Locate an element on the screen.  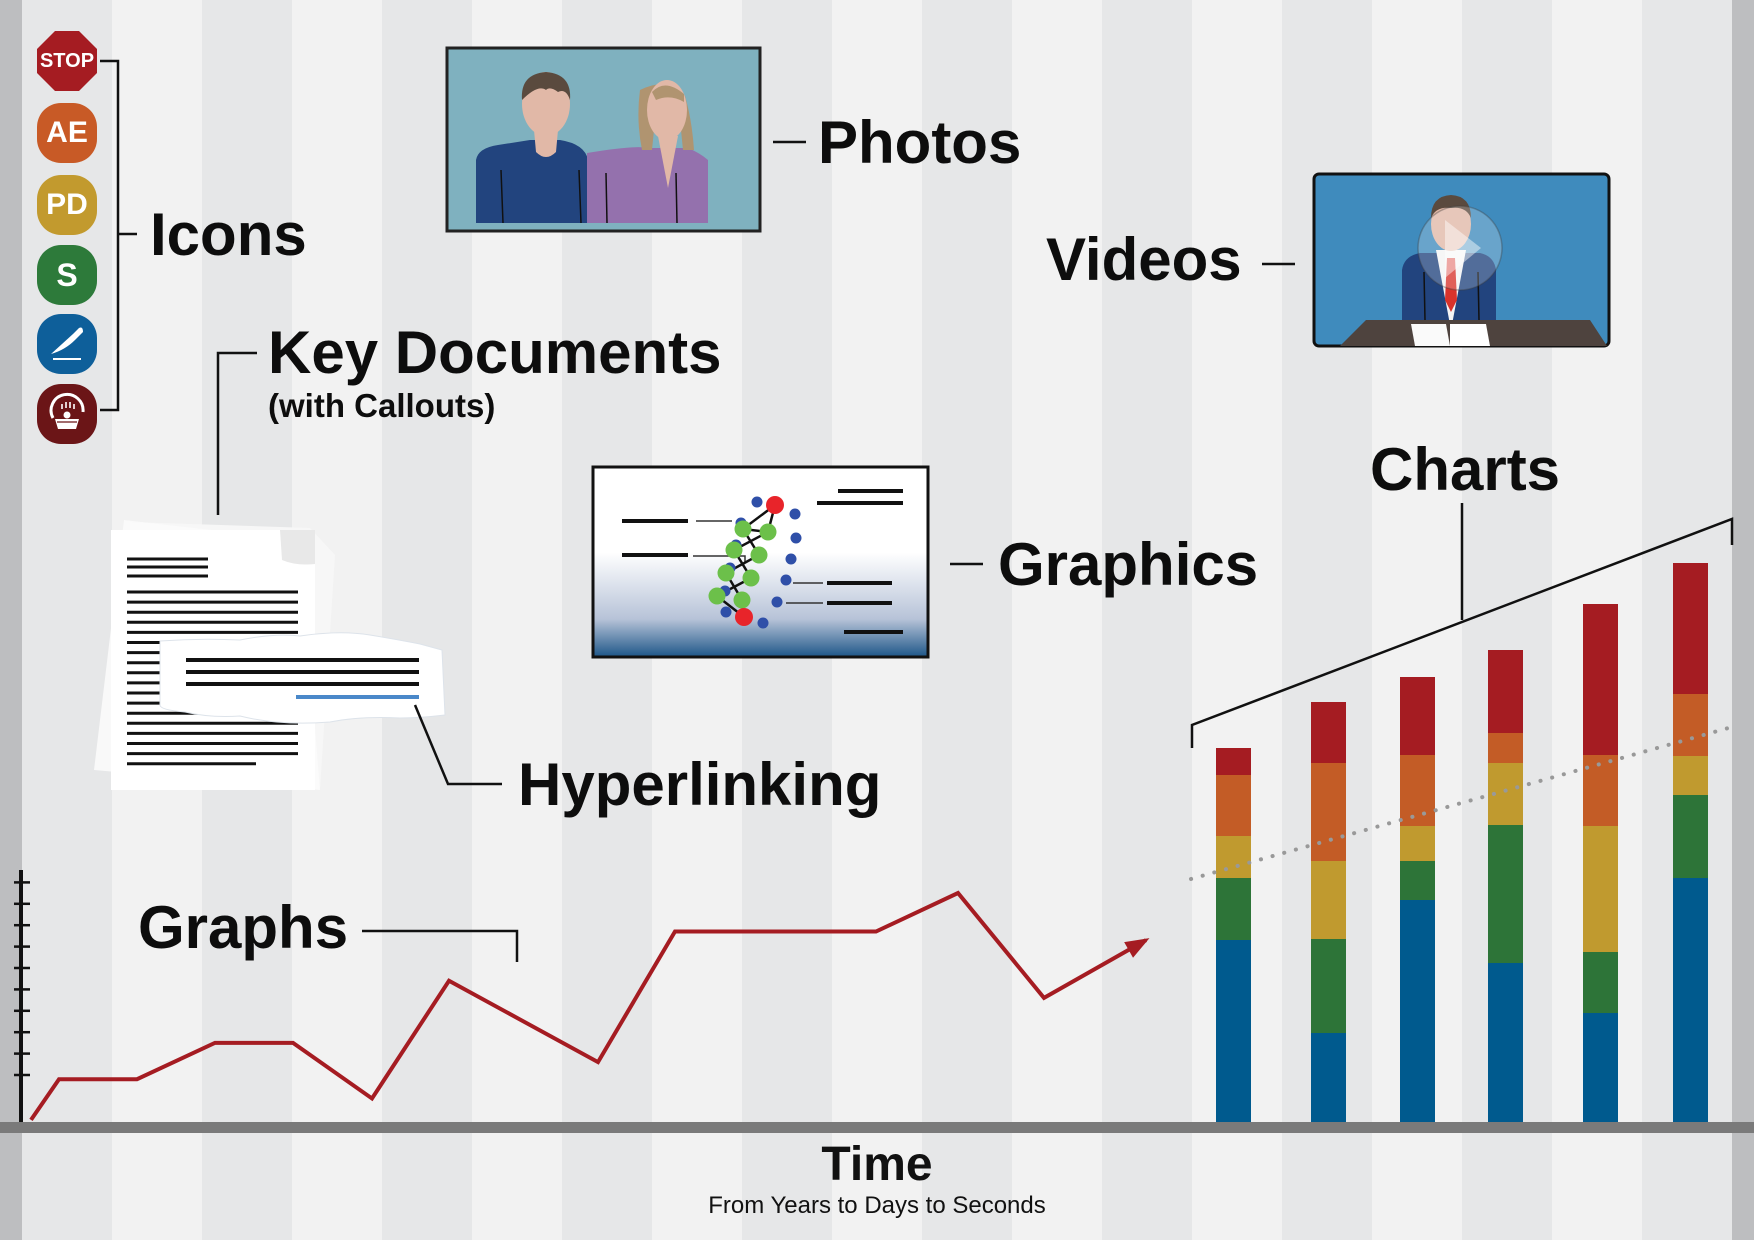
arrow-head is located at coordinates (1137, 948).